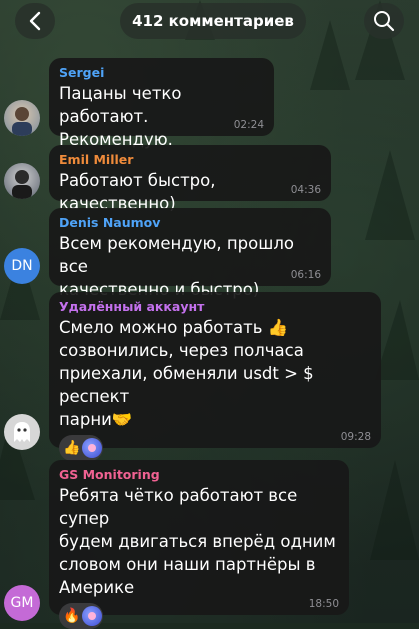  I want to click on reactions-row: 🔥, so click(199, 616).